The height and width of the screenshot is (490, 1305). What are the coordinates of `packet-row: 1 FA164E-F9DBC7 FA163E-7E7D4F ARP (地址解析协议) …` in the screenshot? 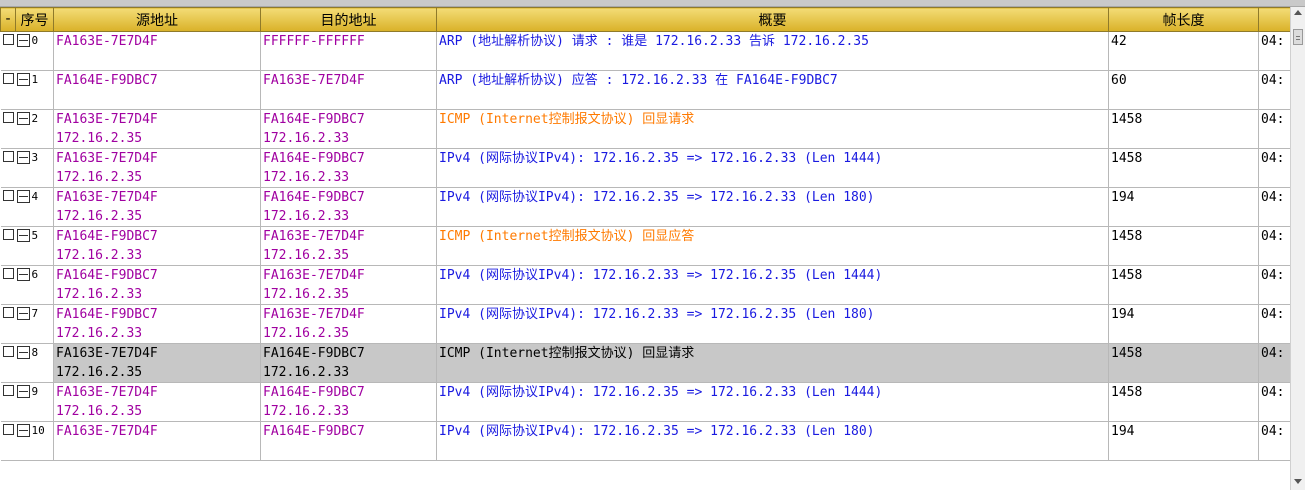 It's located at (645, 90).